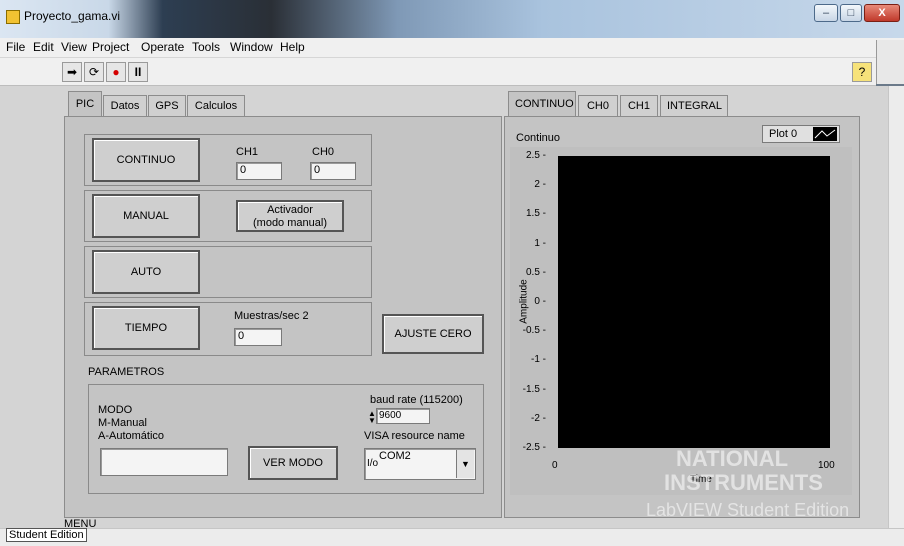 This screenshot has width=904, height=546. Describe the element at coordinates (290, 223) in the screenshot. I see `activador-line2: (modo manual)` at that location.